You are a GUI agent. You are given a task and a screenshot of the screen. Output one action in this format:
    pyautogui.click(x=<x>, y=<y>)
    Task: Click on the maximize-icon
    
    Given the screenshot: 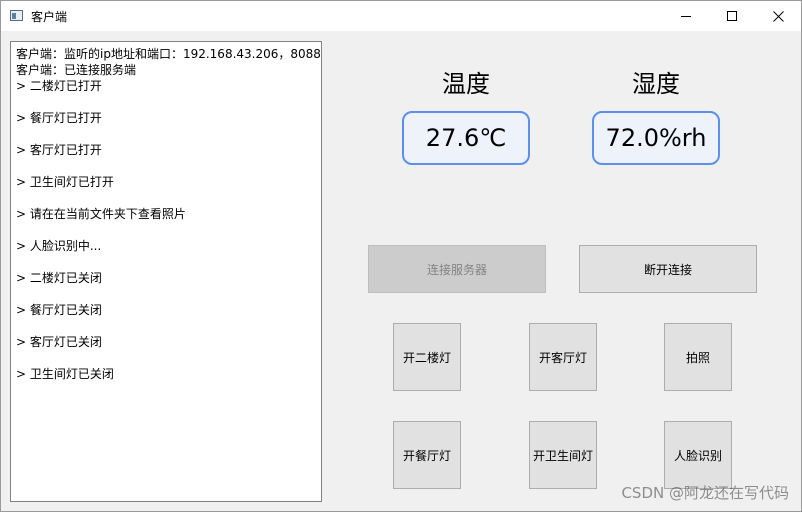 What is the action you would take?
    pyautogui.click(x=731, y=15)
    